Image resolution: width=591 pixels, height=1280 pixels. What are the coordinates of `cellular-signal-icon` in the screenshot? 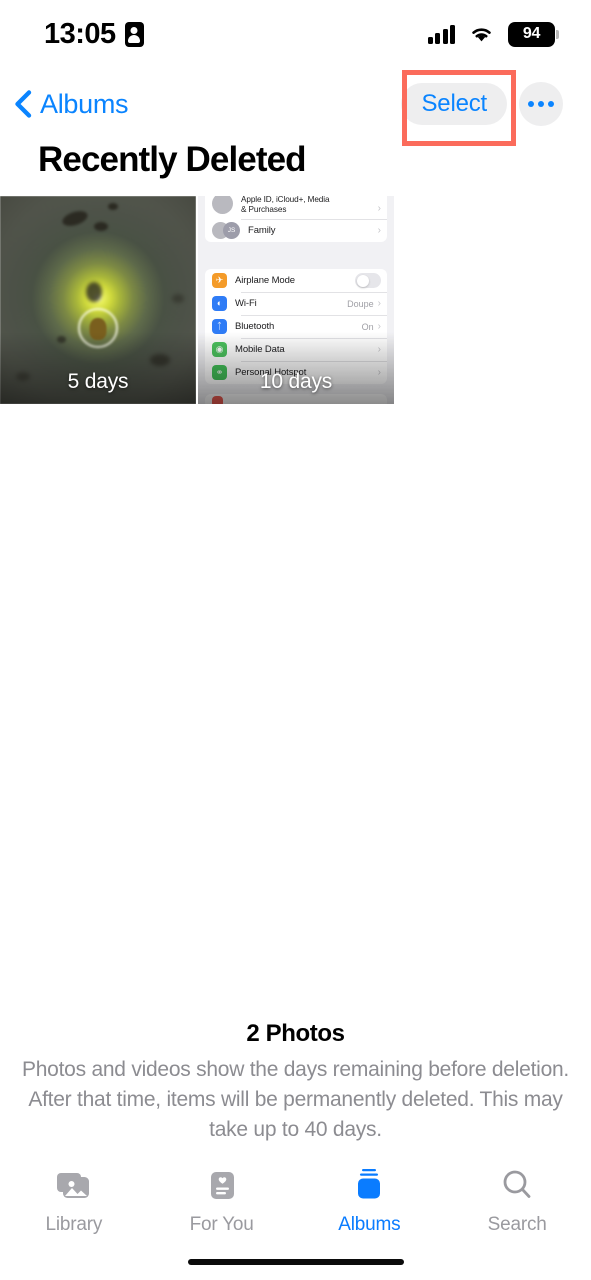 It's located at (441, 34).